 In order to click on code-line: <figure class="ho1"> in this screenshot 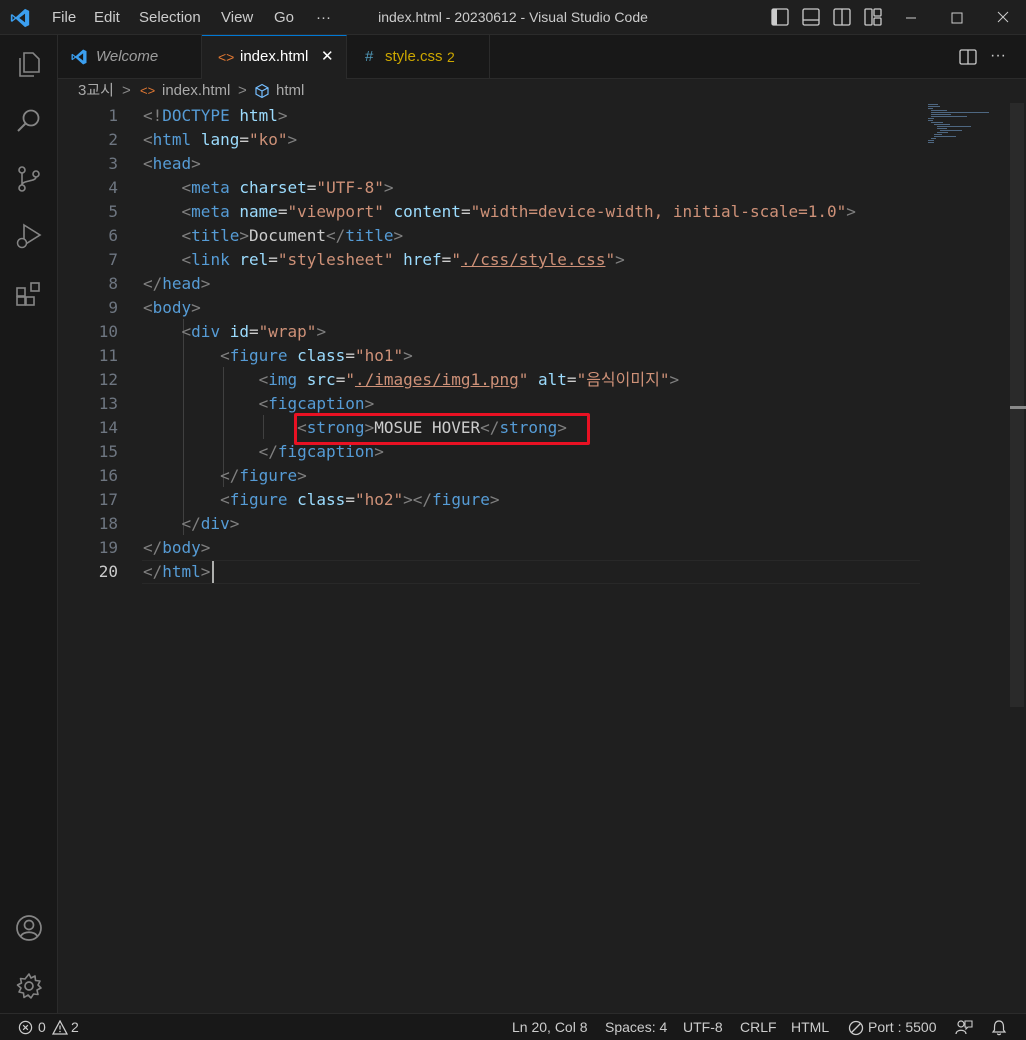, I will do `click(278, 356)`.